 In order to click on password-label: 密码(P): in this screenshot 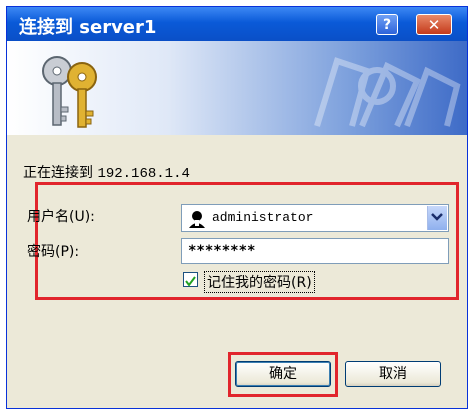, I will do `click(53, 252)`.